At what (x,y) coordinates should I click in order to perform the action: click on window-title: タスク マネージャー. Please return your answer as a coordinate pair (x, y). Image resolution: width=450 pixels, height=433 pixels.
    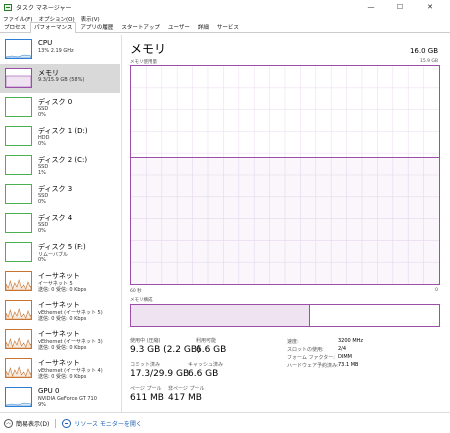
    Looking at the image, I should click on (44, 8).